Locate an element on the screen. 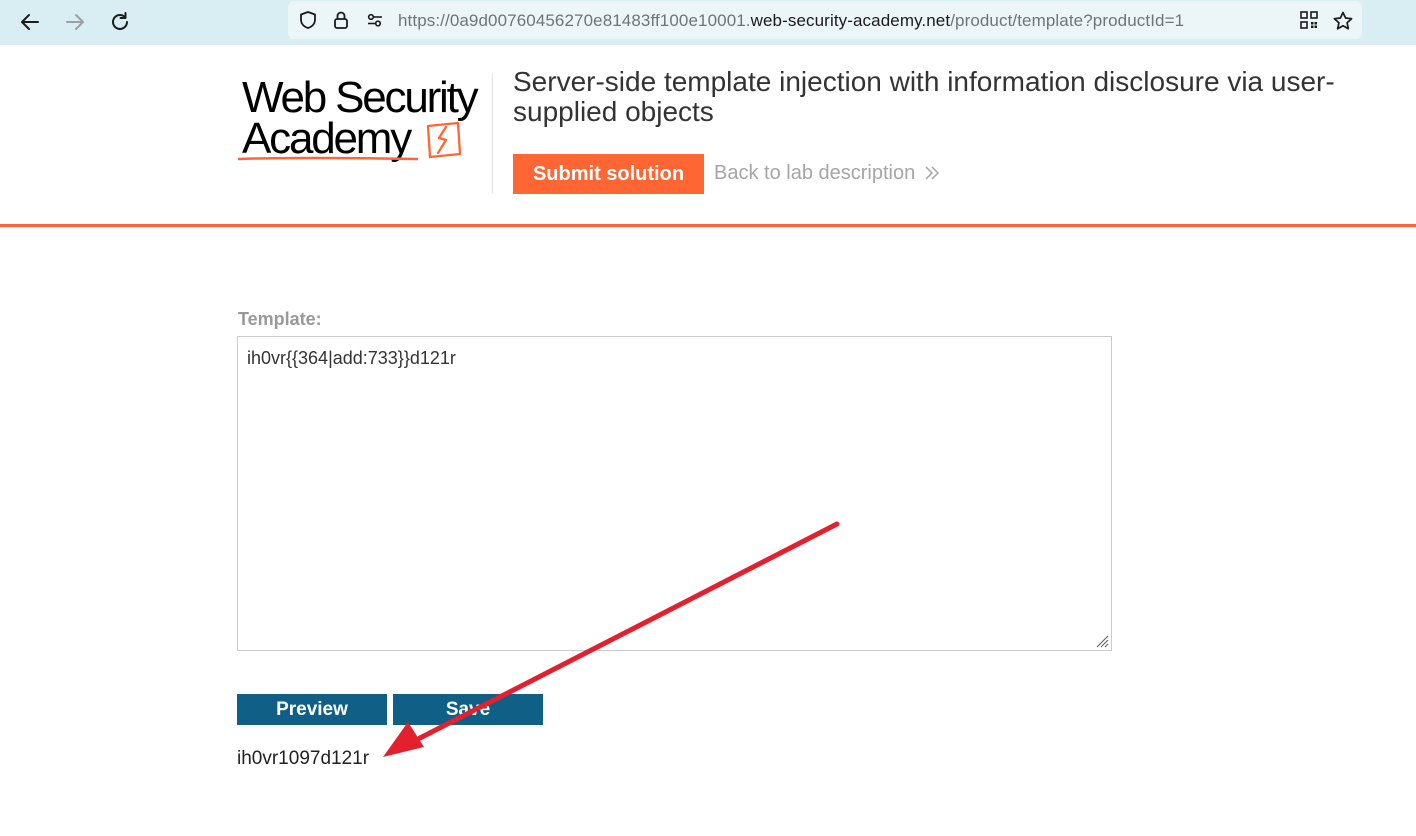 The width and height of the screenshot is (1416, 836). reload-icon is located at coordinates (120, 22).